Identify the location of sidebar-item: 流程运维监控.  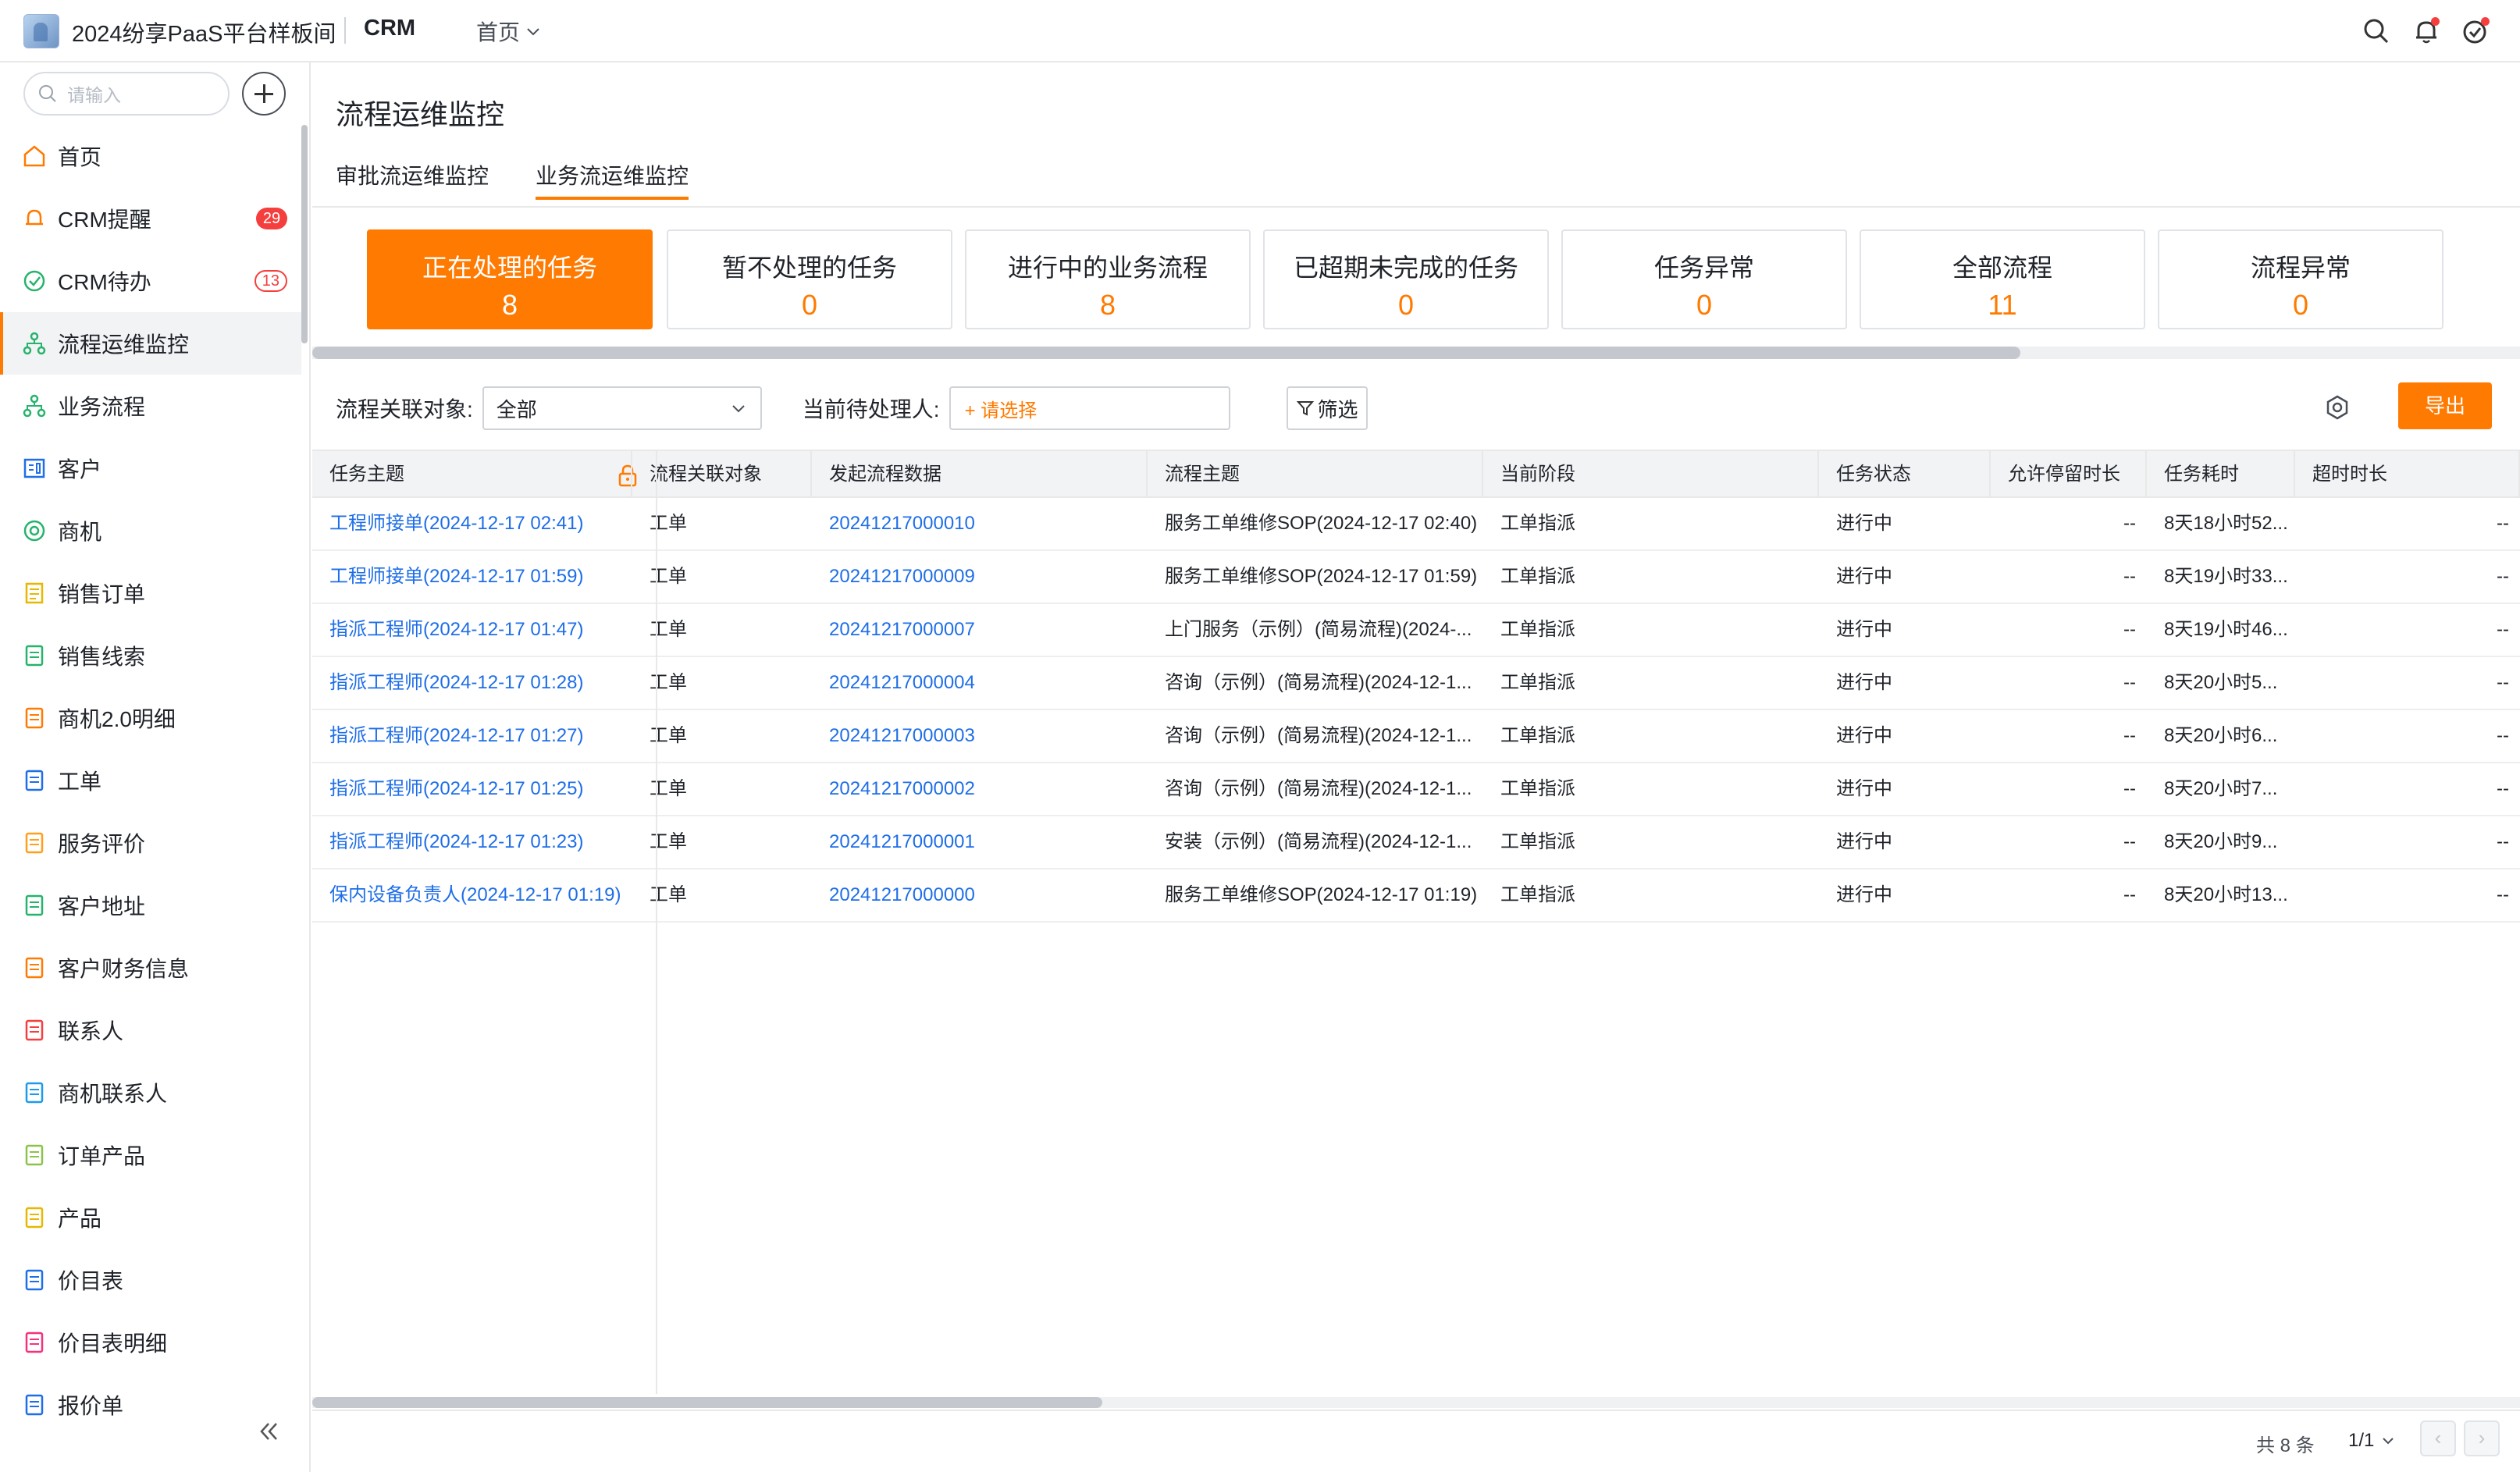
(150, 343).